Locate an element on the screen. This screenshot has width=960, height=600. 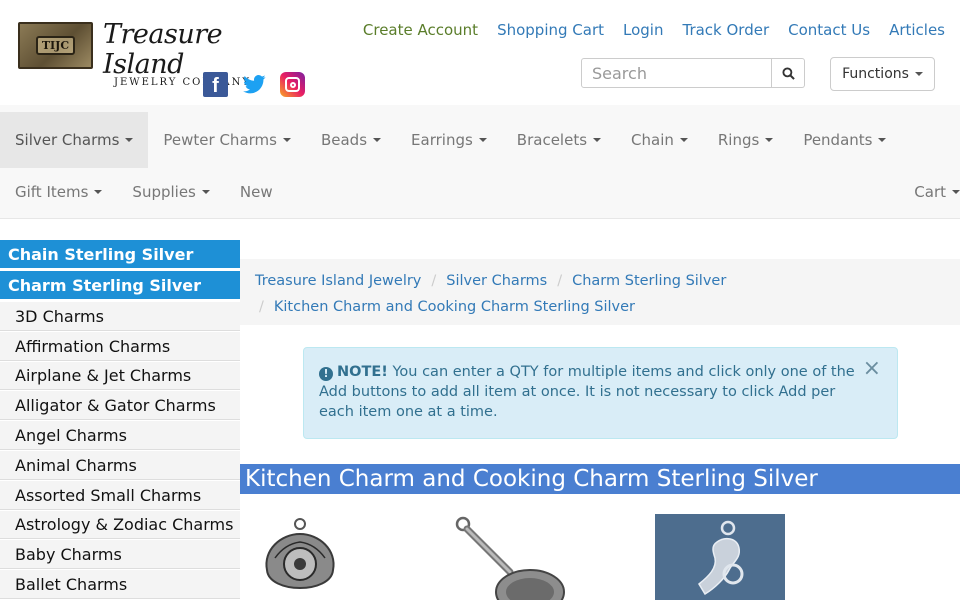
sidebar-item: Airplane & Jet Charms is located at coordinates (120, 376).